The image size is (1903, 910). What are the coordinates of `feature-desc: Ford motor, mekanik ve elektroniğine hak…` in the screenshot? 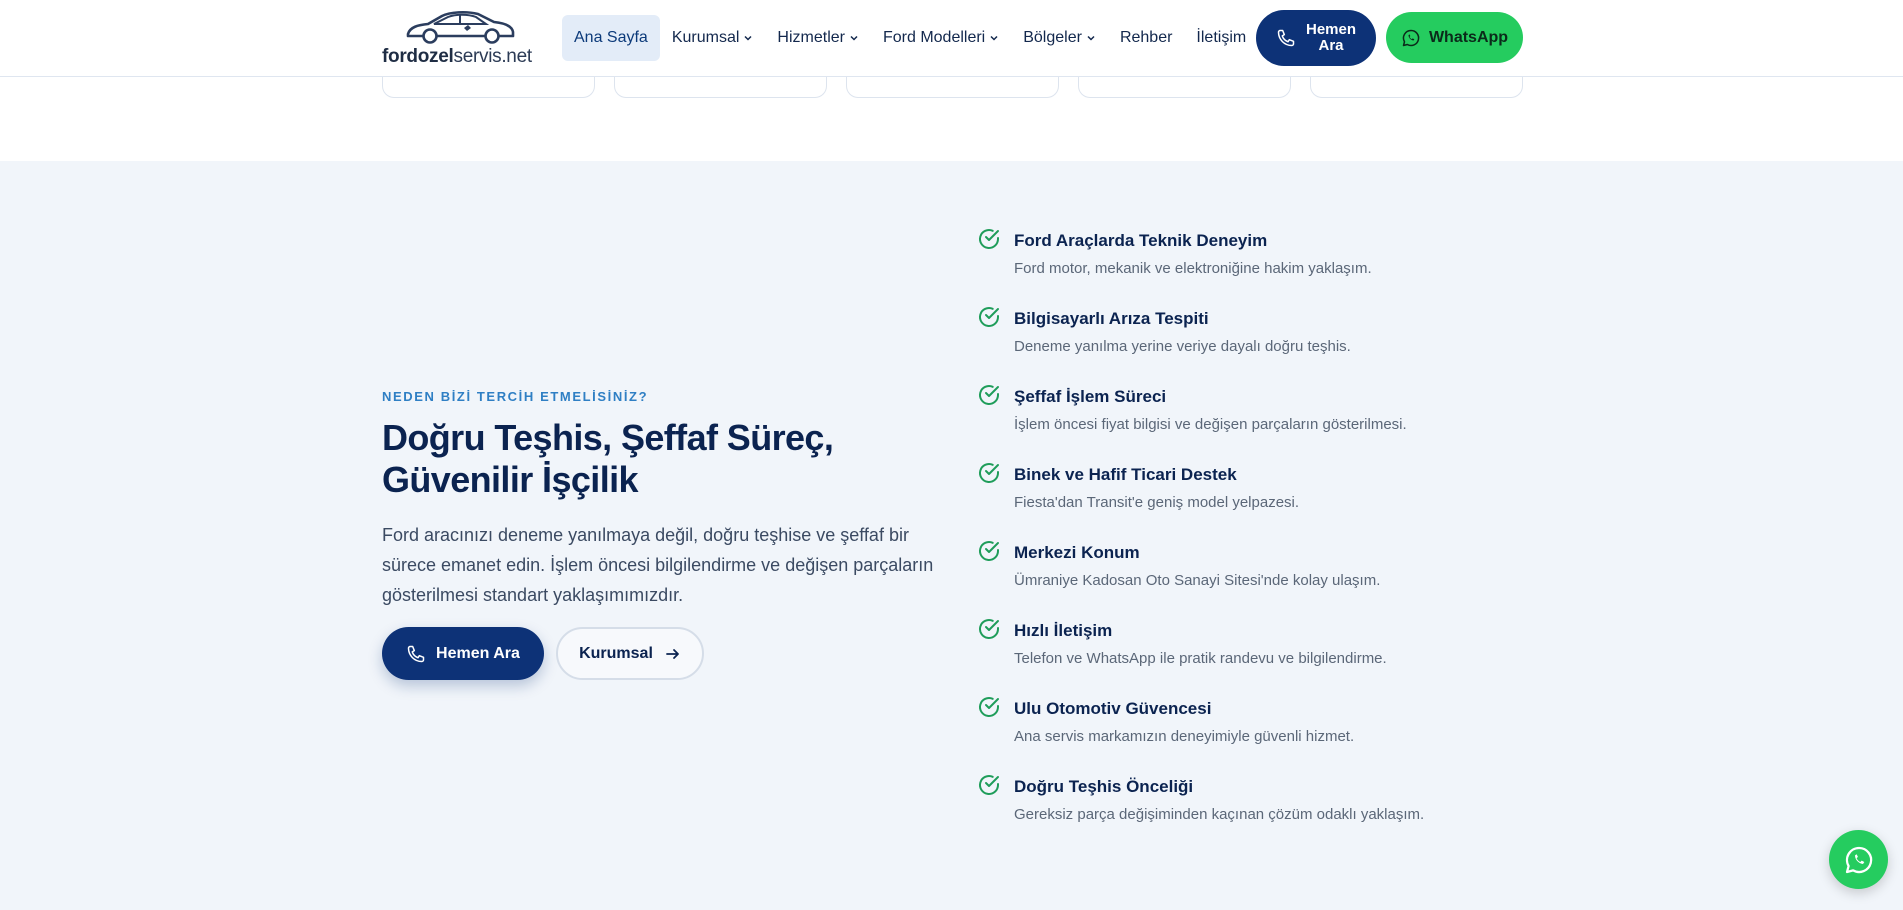 It's located at (1193, 268).